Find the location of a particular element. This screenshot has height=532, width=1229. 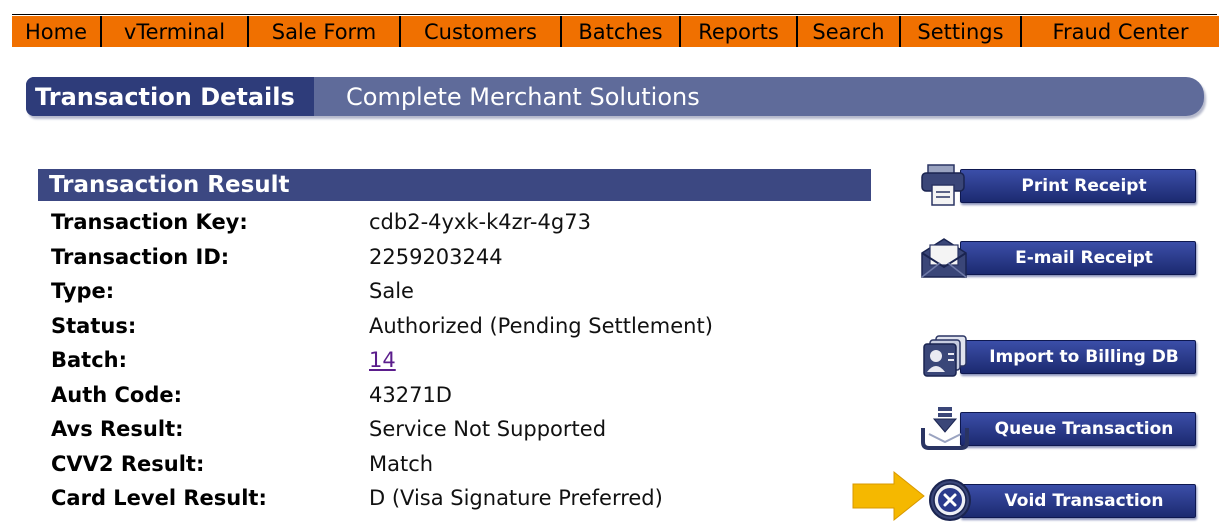

arrow-pointer-icon is located at coordinates (888, 496).